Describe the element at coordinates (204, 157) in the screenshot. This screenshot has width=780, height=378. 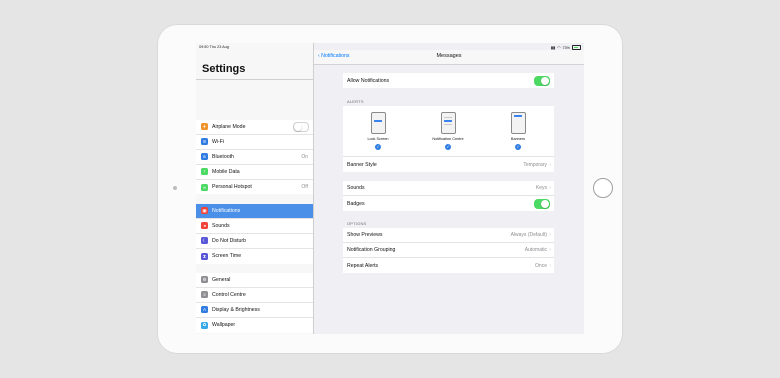
I see `bluetooth-icon: ʙ` at that location.